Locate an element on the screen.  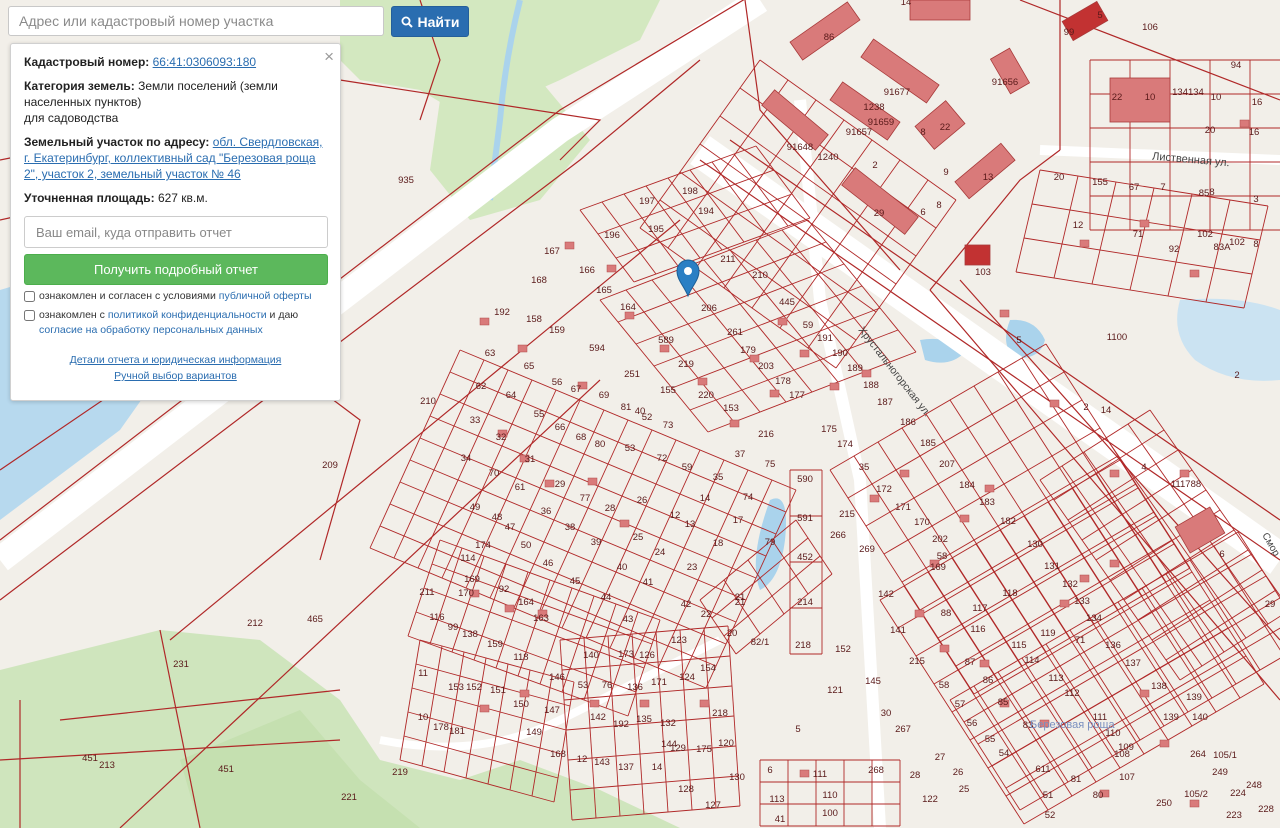
plot-label: 167 is located at coordinates (552, 251).